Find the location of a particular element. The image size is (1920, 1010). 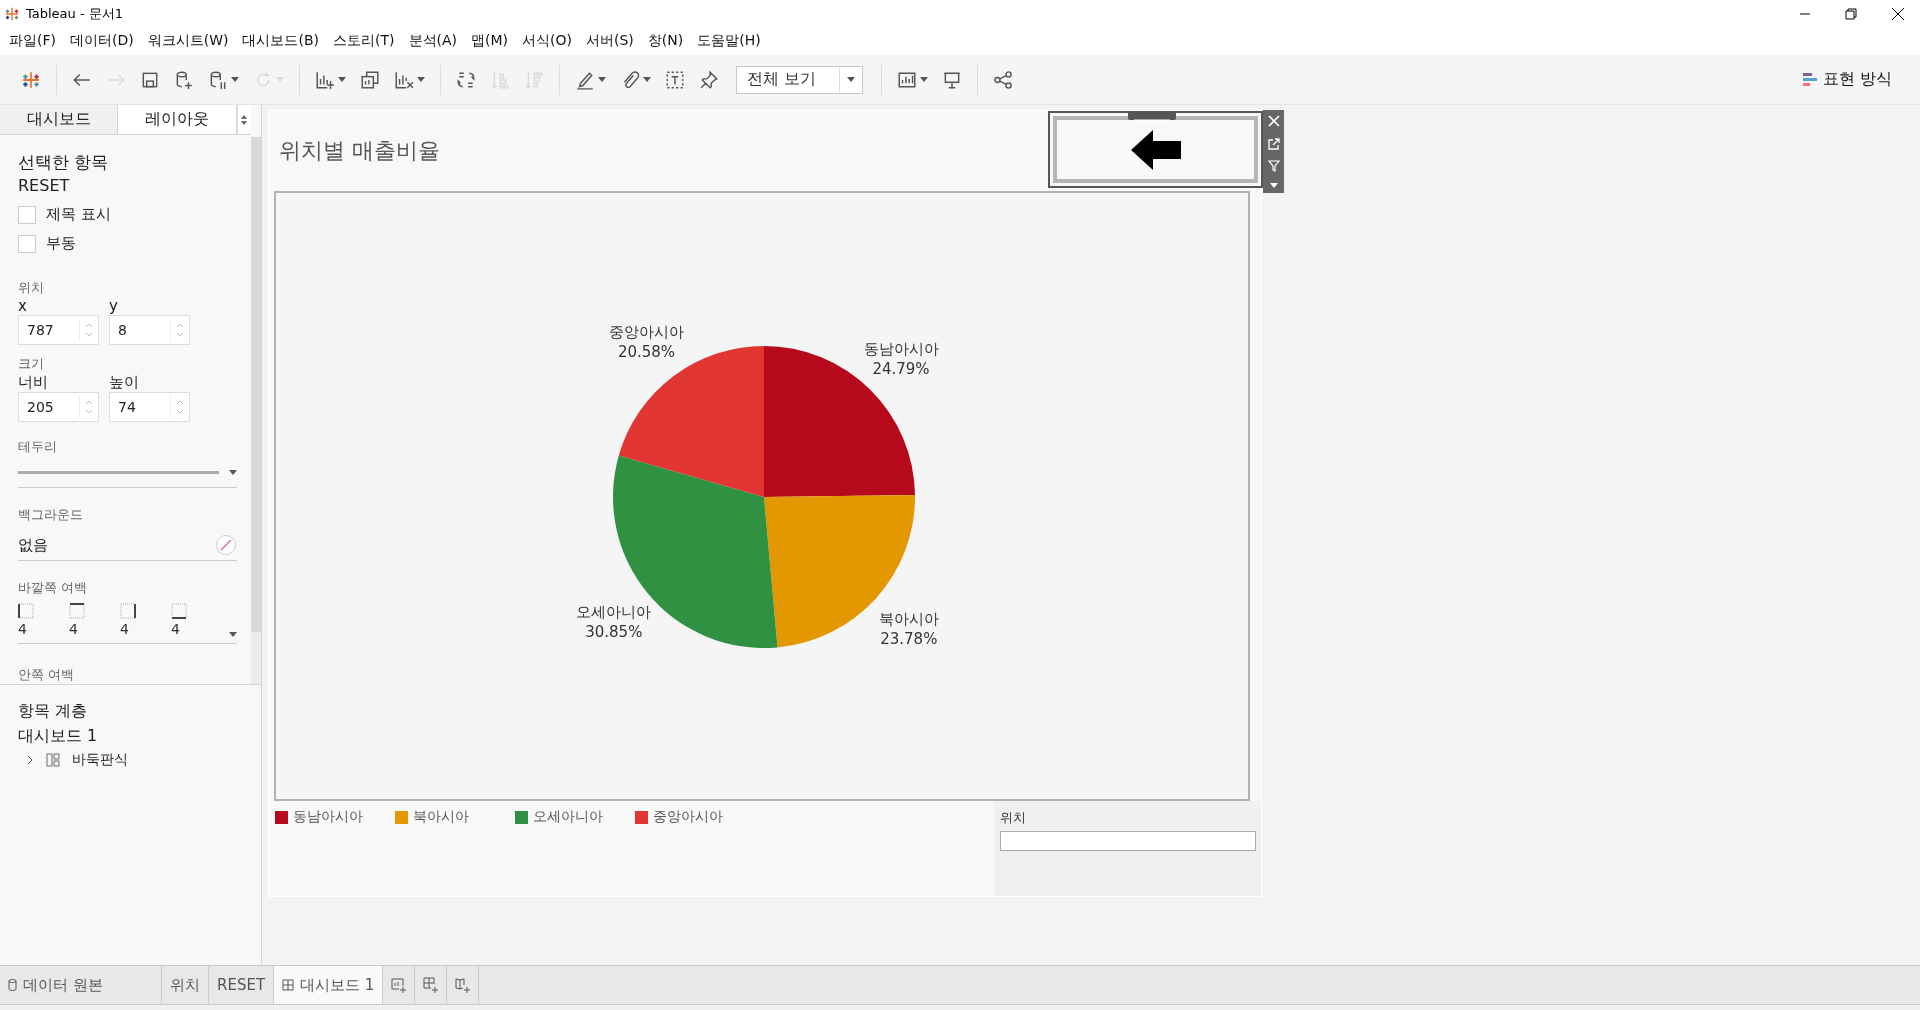

pin-icon is located at coordinates (709, 79).